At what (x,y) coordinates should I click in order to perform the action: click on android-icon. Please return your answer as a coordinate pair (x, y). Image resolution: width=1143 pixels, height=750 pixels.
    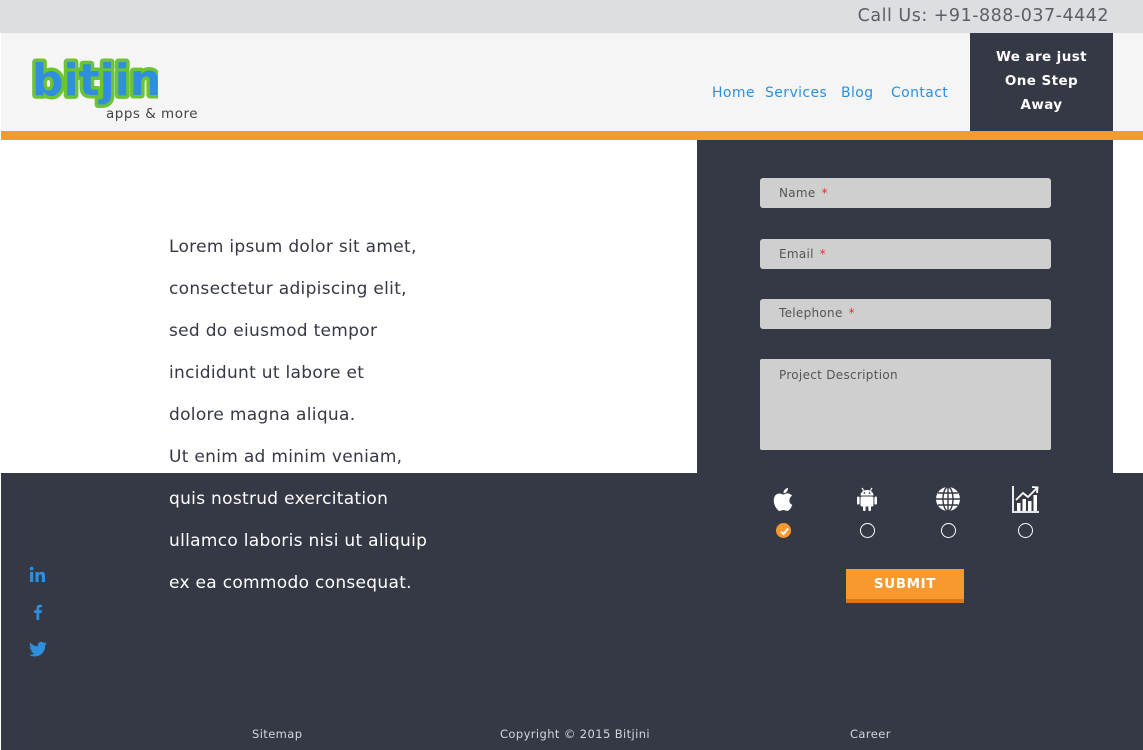
    Looking at the image, I should click on (867, 499).